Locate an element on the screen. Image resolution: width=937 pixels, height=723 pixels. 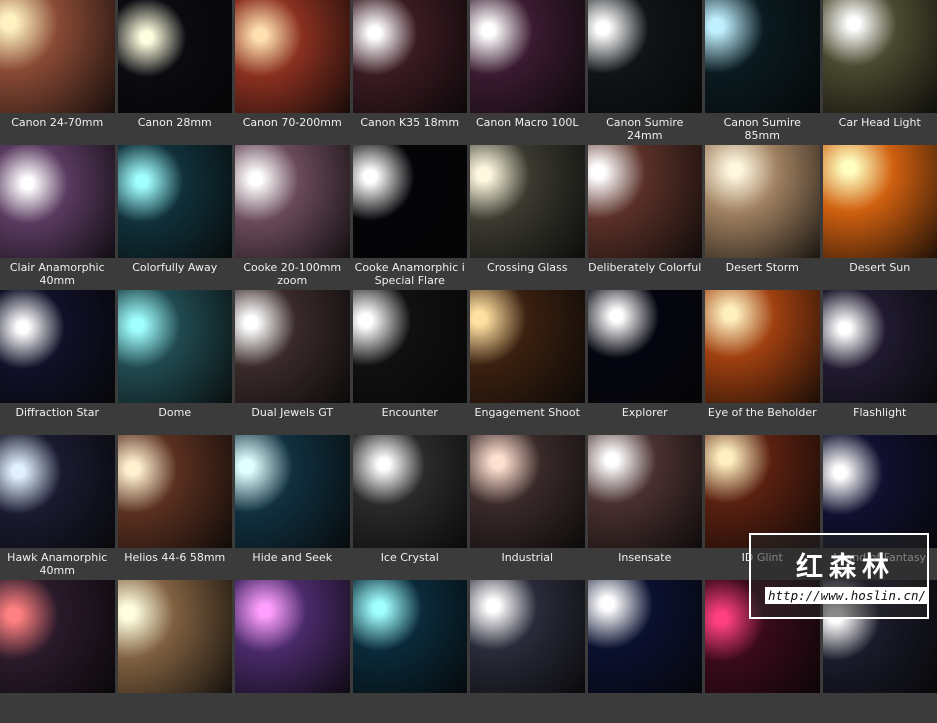
preset-label: Canon Macro 100L is located at coordinates (527, 128).